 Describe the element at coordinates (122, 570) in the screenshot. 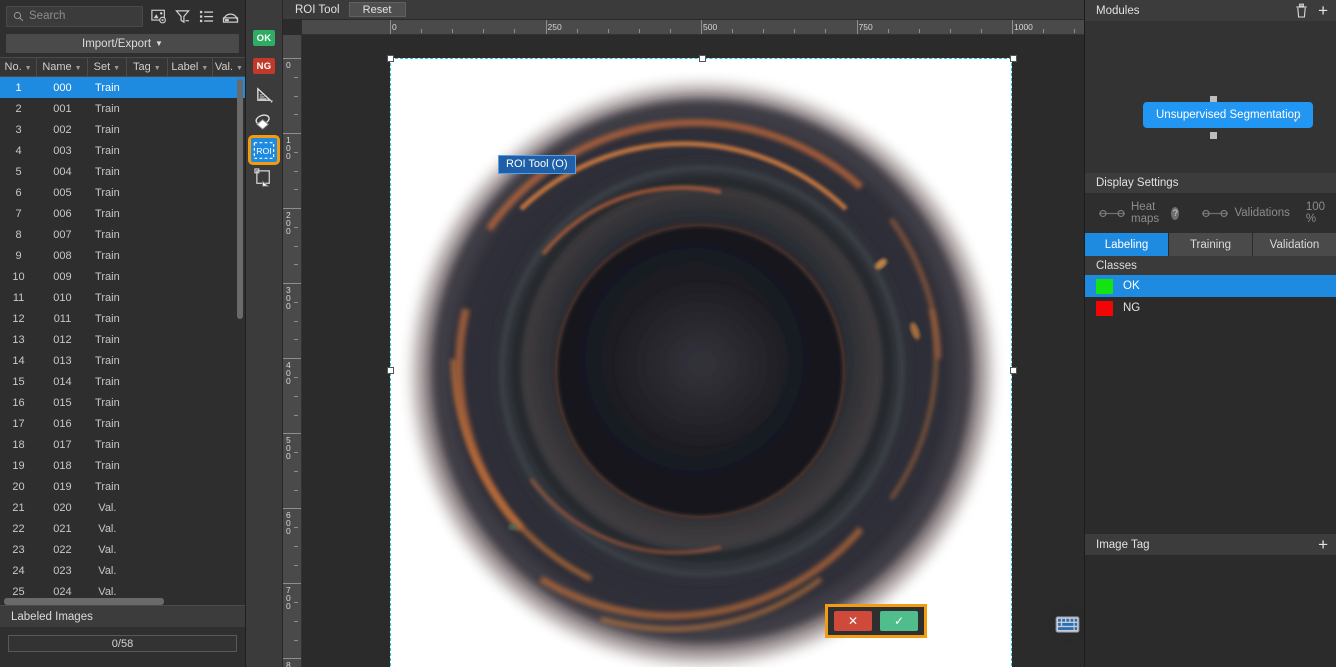

I see `table-row: 24 023 Val.` at that location.